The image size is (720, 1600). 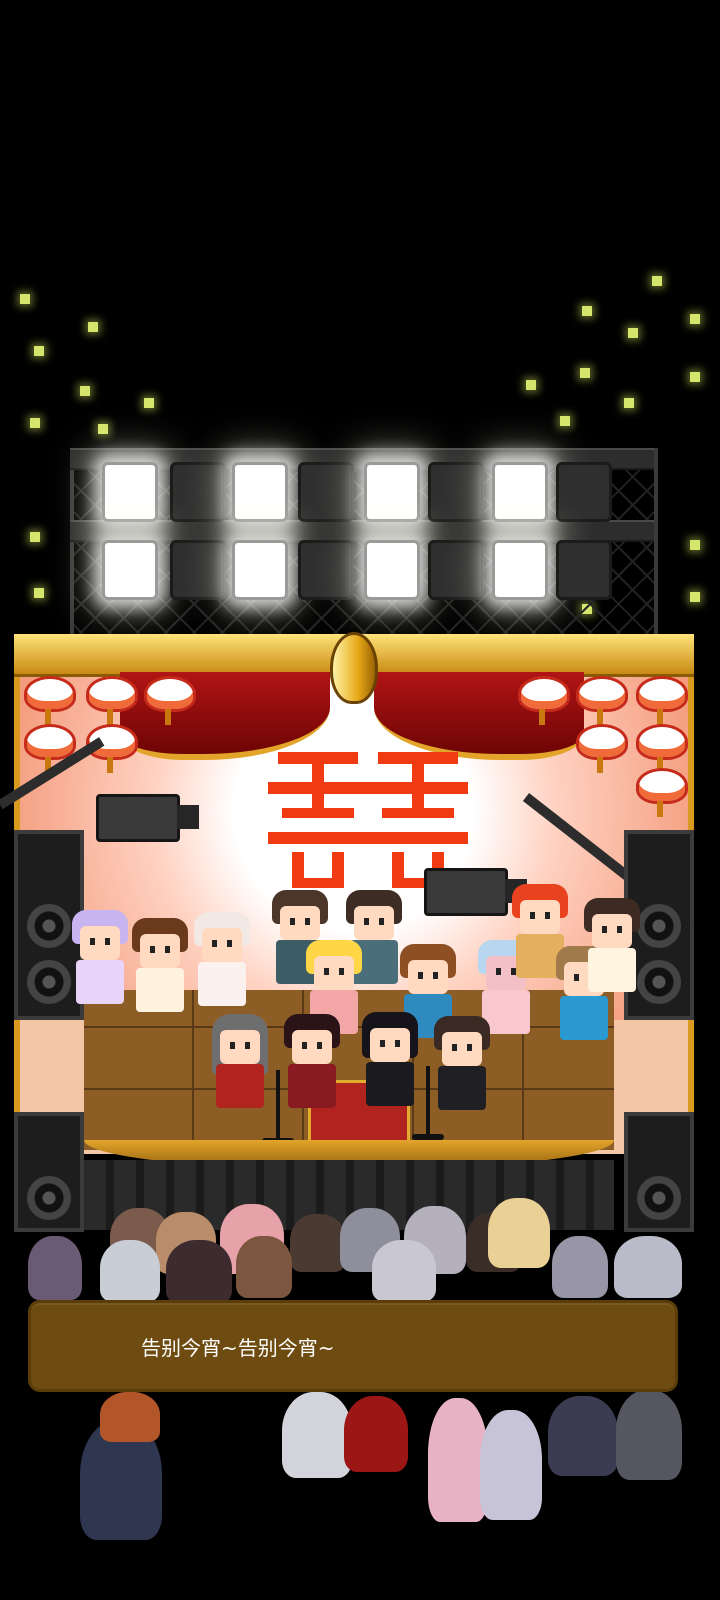 I want to click on golden-egg-ornament, so click(x=354, y=668).